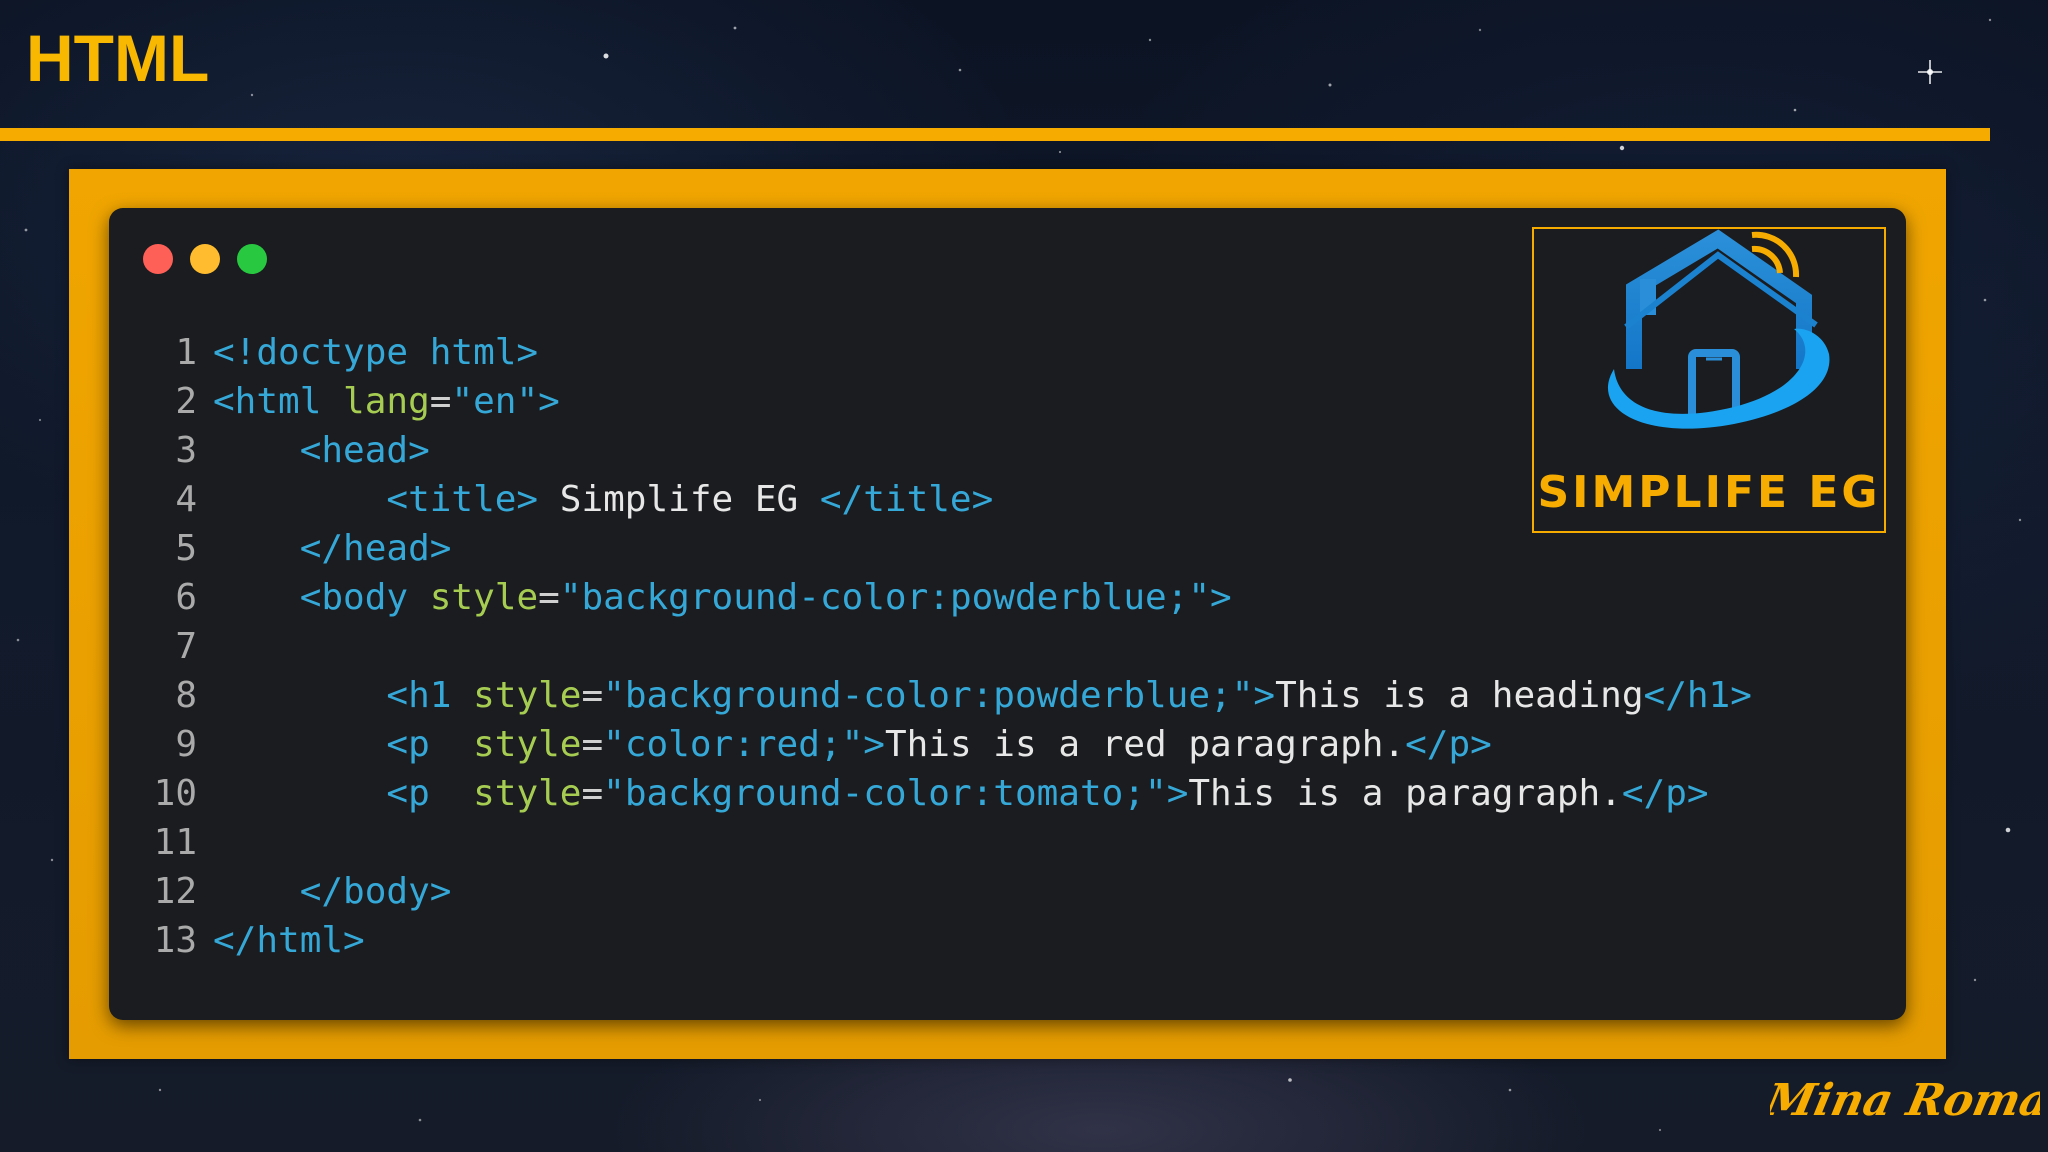 Image resolution: width=2048 pixels, height=1152 pixels. I want to click on line-number: 12, so click(175, 891).